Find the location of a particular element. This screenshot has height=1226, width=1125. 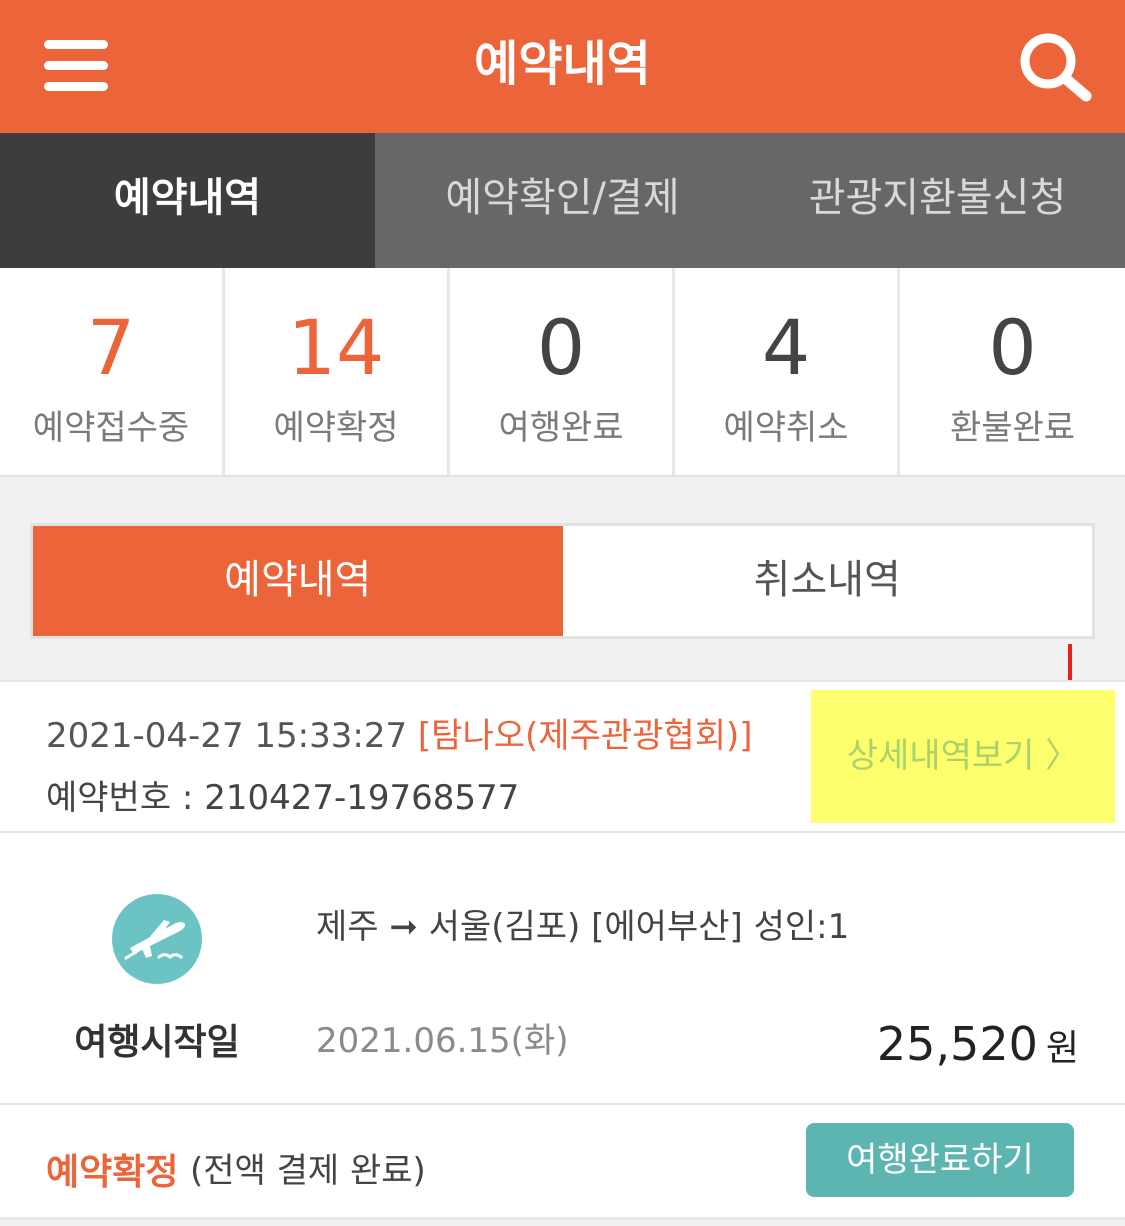

search-icon is located at coordinates (1055, 66).